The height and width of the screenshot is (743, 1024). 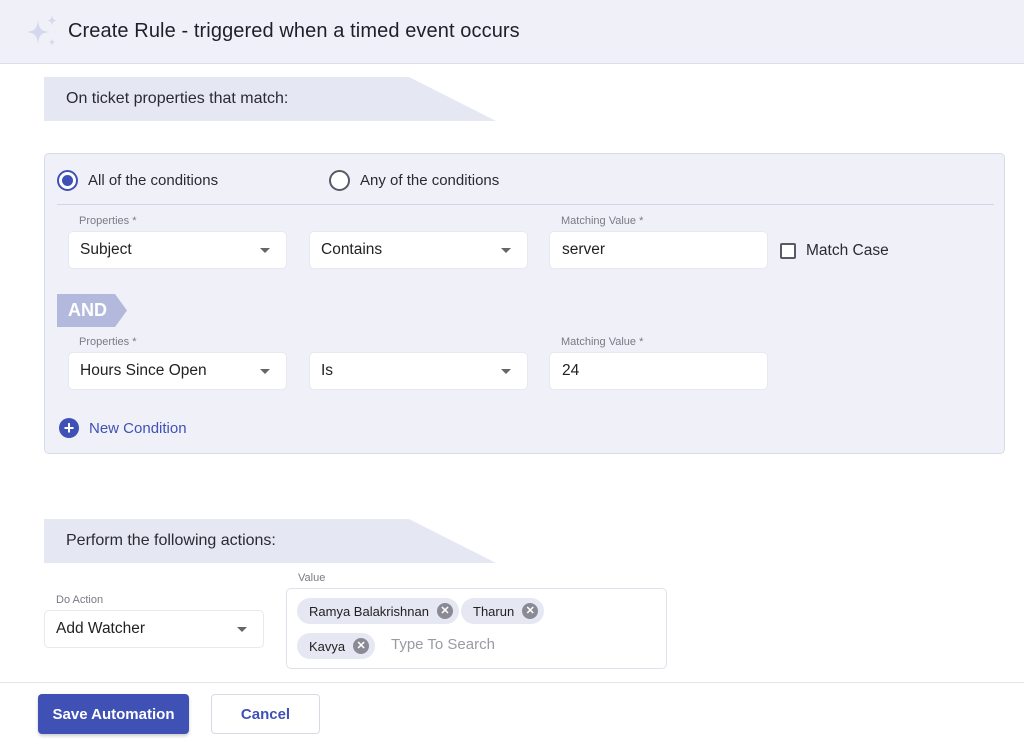 What do you see at coordinates (270, 99) in the screenshot?
I see `conditions-section-banner: On ticket properties that match:` at bounding box center [270, 99].